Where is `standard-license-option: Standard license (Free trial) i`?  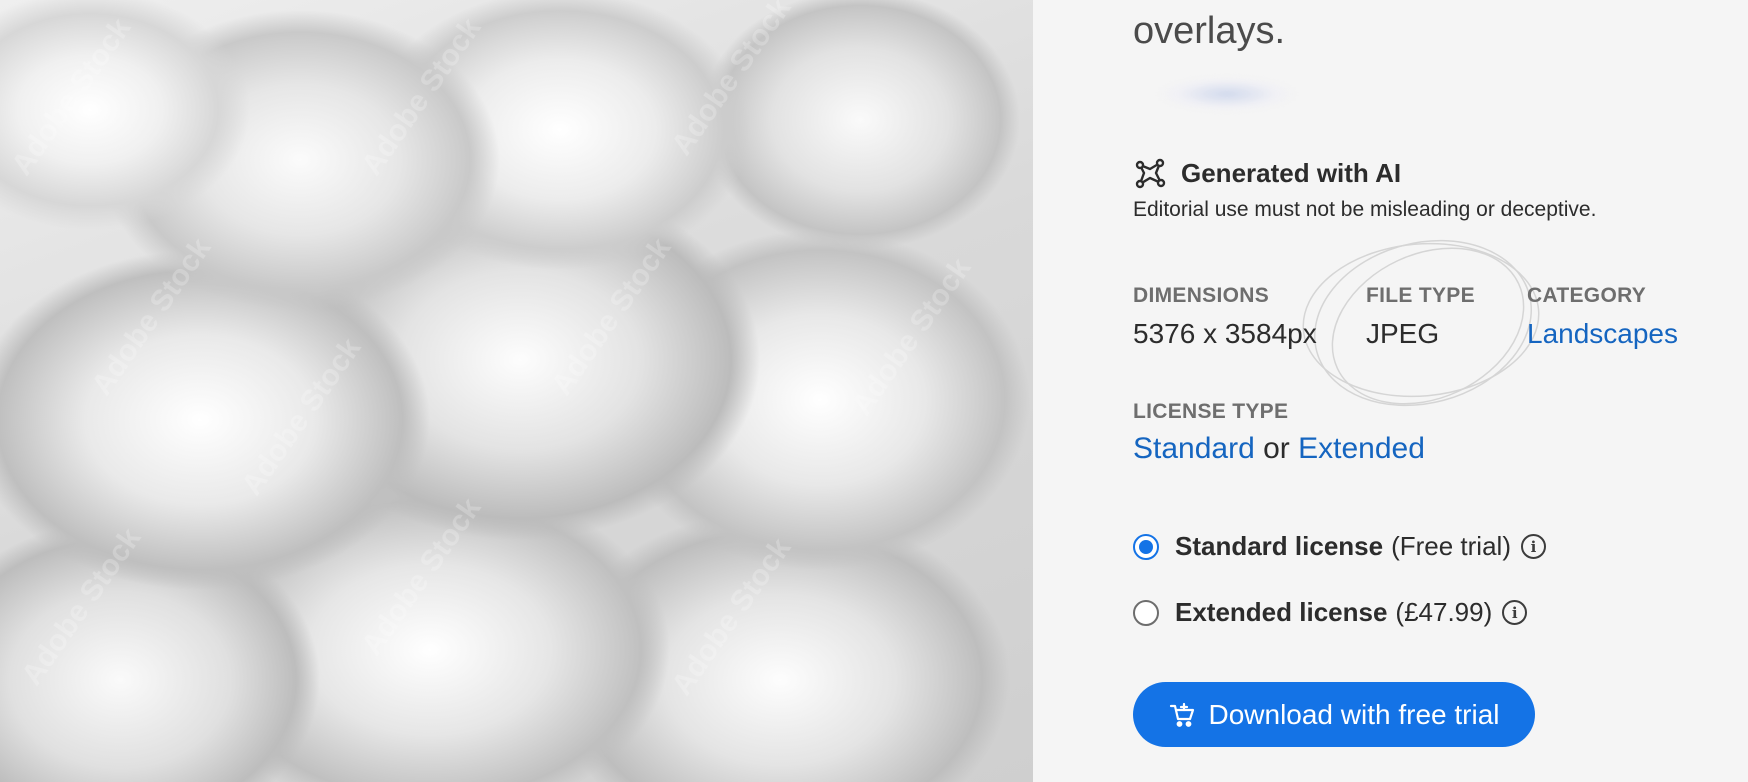
standard-license-option: Standard license (Free trial) i is located at coordinates (1339, 546).